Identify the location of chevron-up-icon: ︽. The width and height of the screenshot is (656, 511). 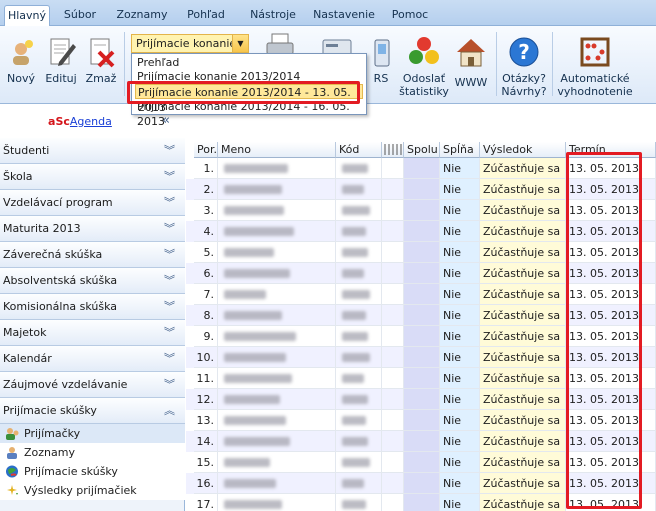
(169, 411).